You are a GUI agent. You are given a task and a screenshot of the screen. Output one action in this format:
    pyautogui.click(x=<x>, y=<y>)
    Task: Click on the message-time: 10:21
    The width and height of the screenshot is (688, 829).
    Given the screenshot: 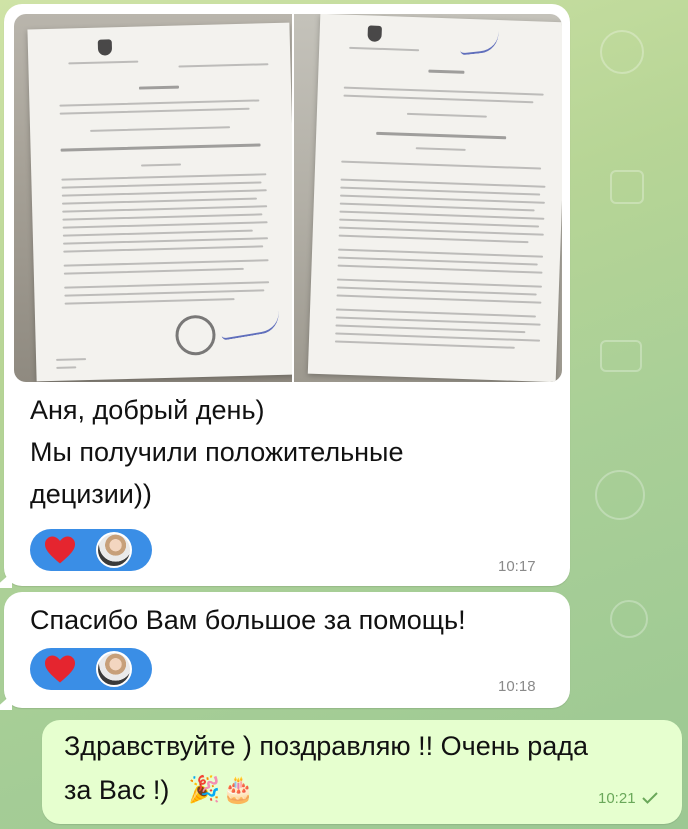 What is the action you would take?
    pyautogui.click(x=617, y=798)
    